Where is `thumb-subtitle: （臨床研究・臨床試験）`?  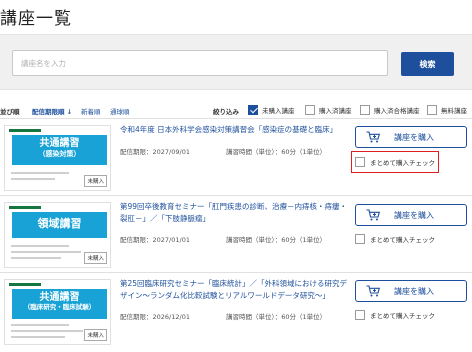 thumb-subtitle: （臨床研究・臨床試験） is located at coordinates (59, 306).